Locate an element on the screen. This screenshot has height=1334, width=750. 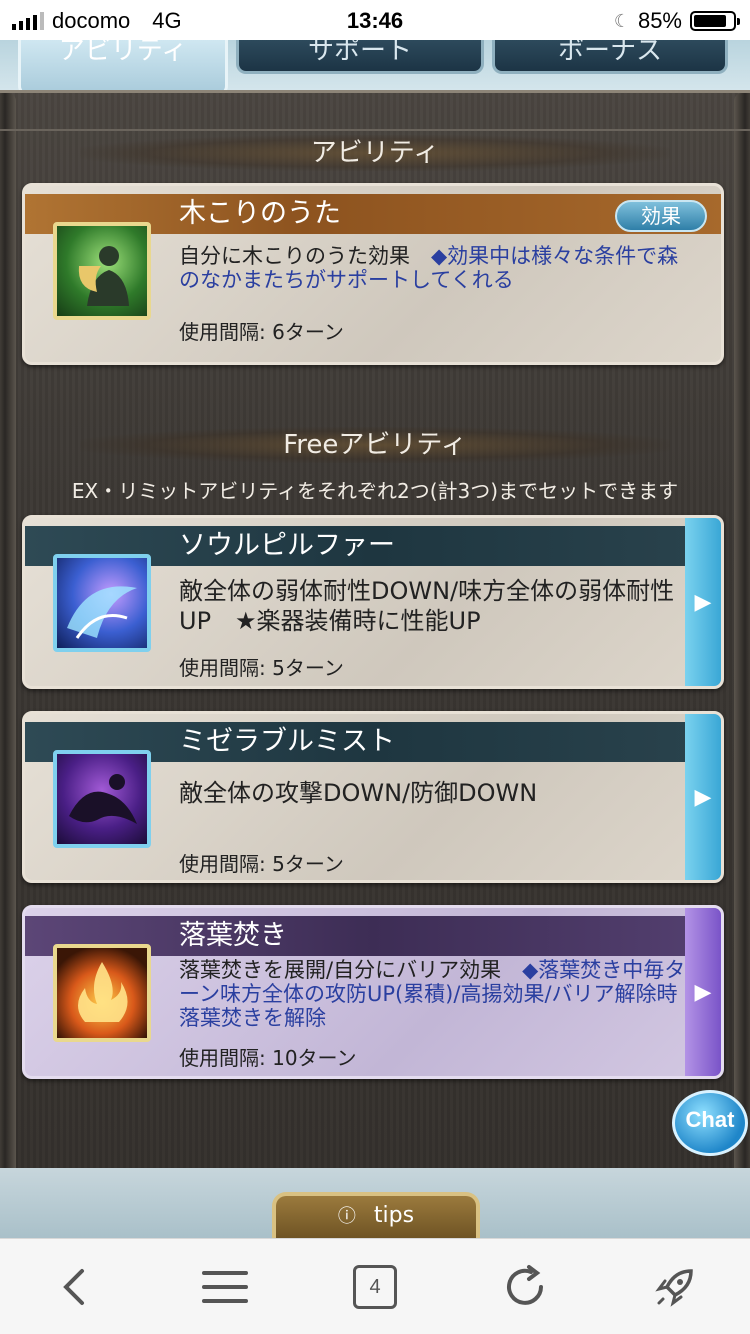
free-ability-description: 敵全体の弱体耐性DOWN/味方全体の弱体耐性UP ★楽器装備時に性能UP is located at coordinates (434, 606).